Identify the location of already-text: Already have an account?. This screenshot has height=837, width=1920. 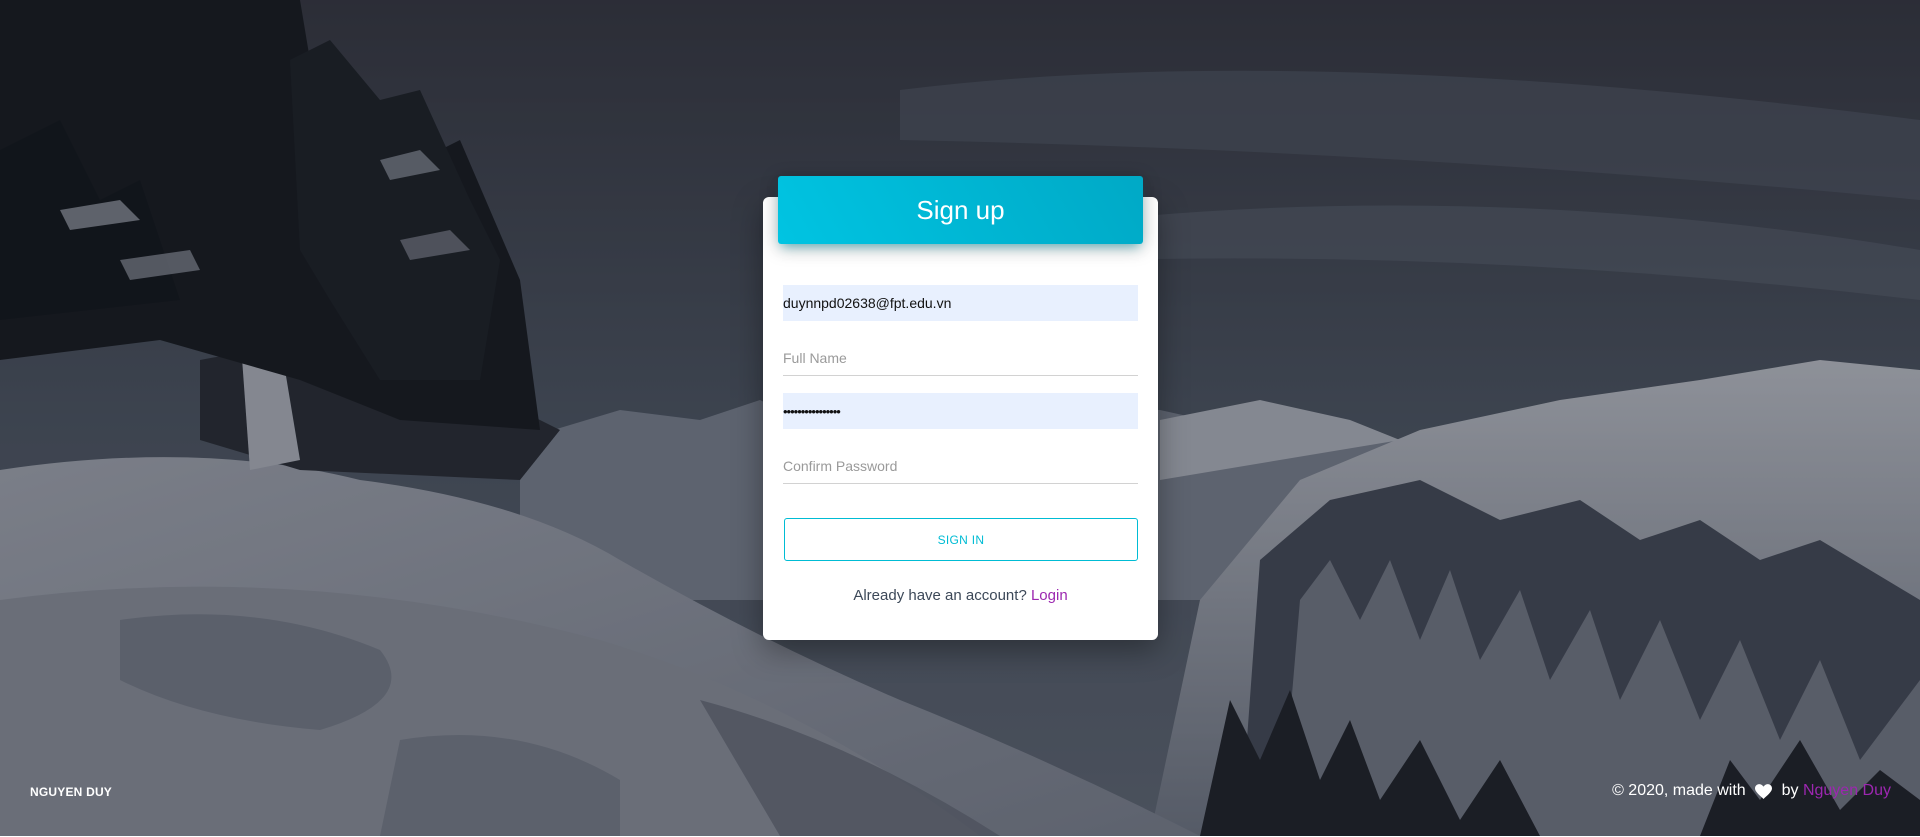
(942, 595).